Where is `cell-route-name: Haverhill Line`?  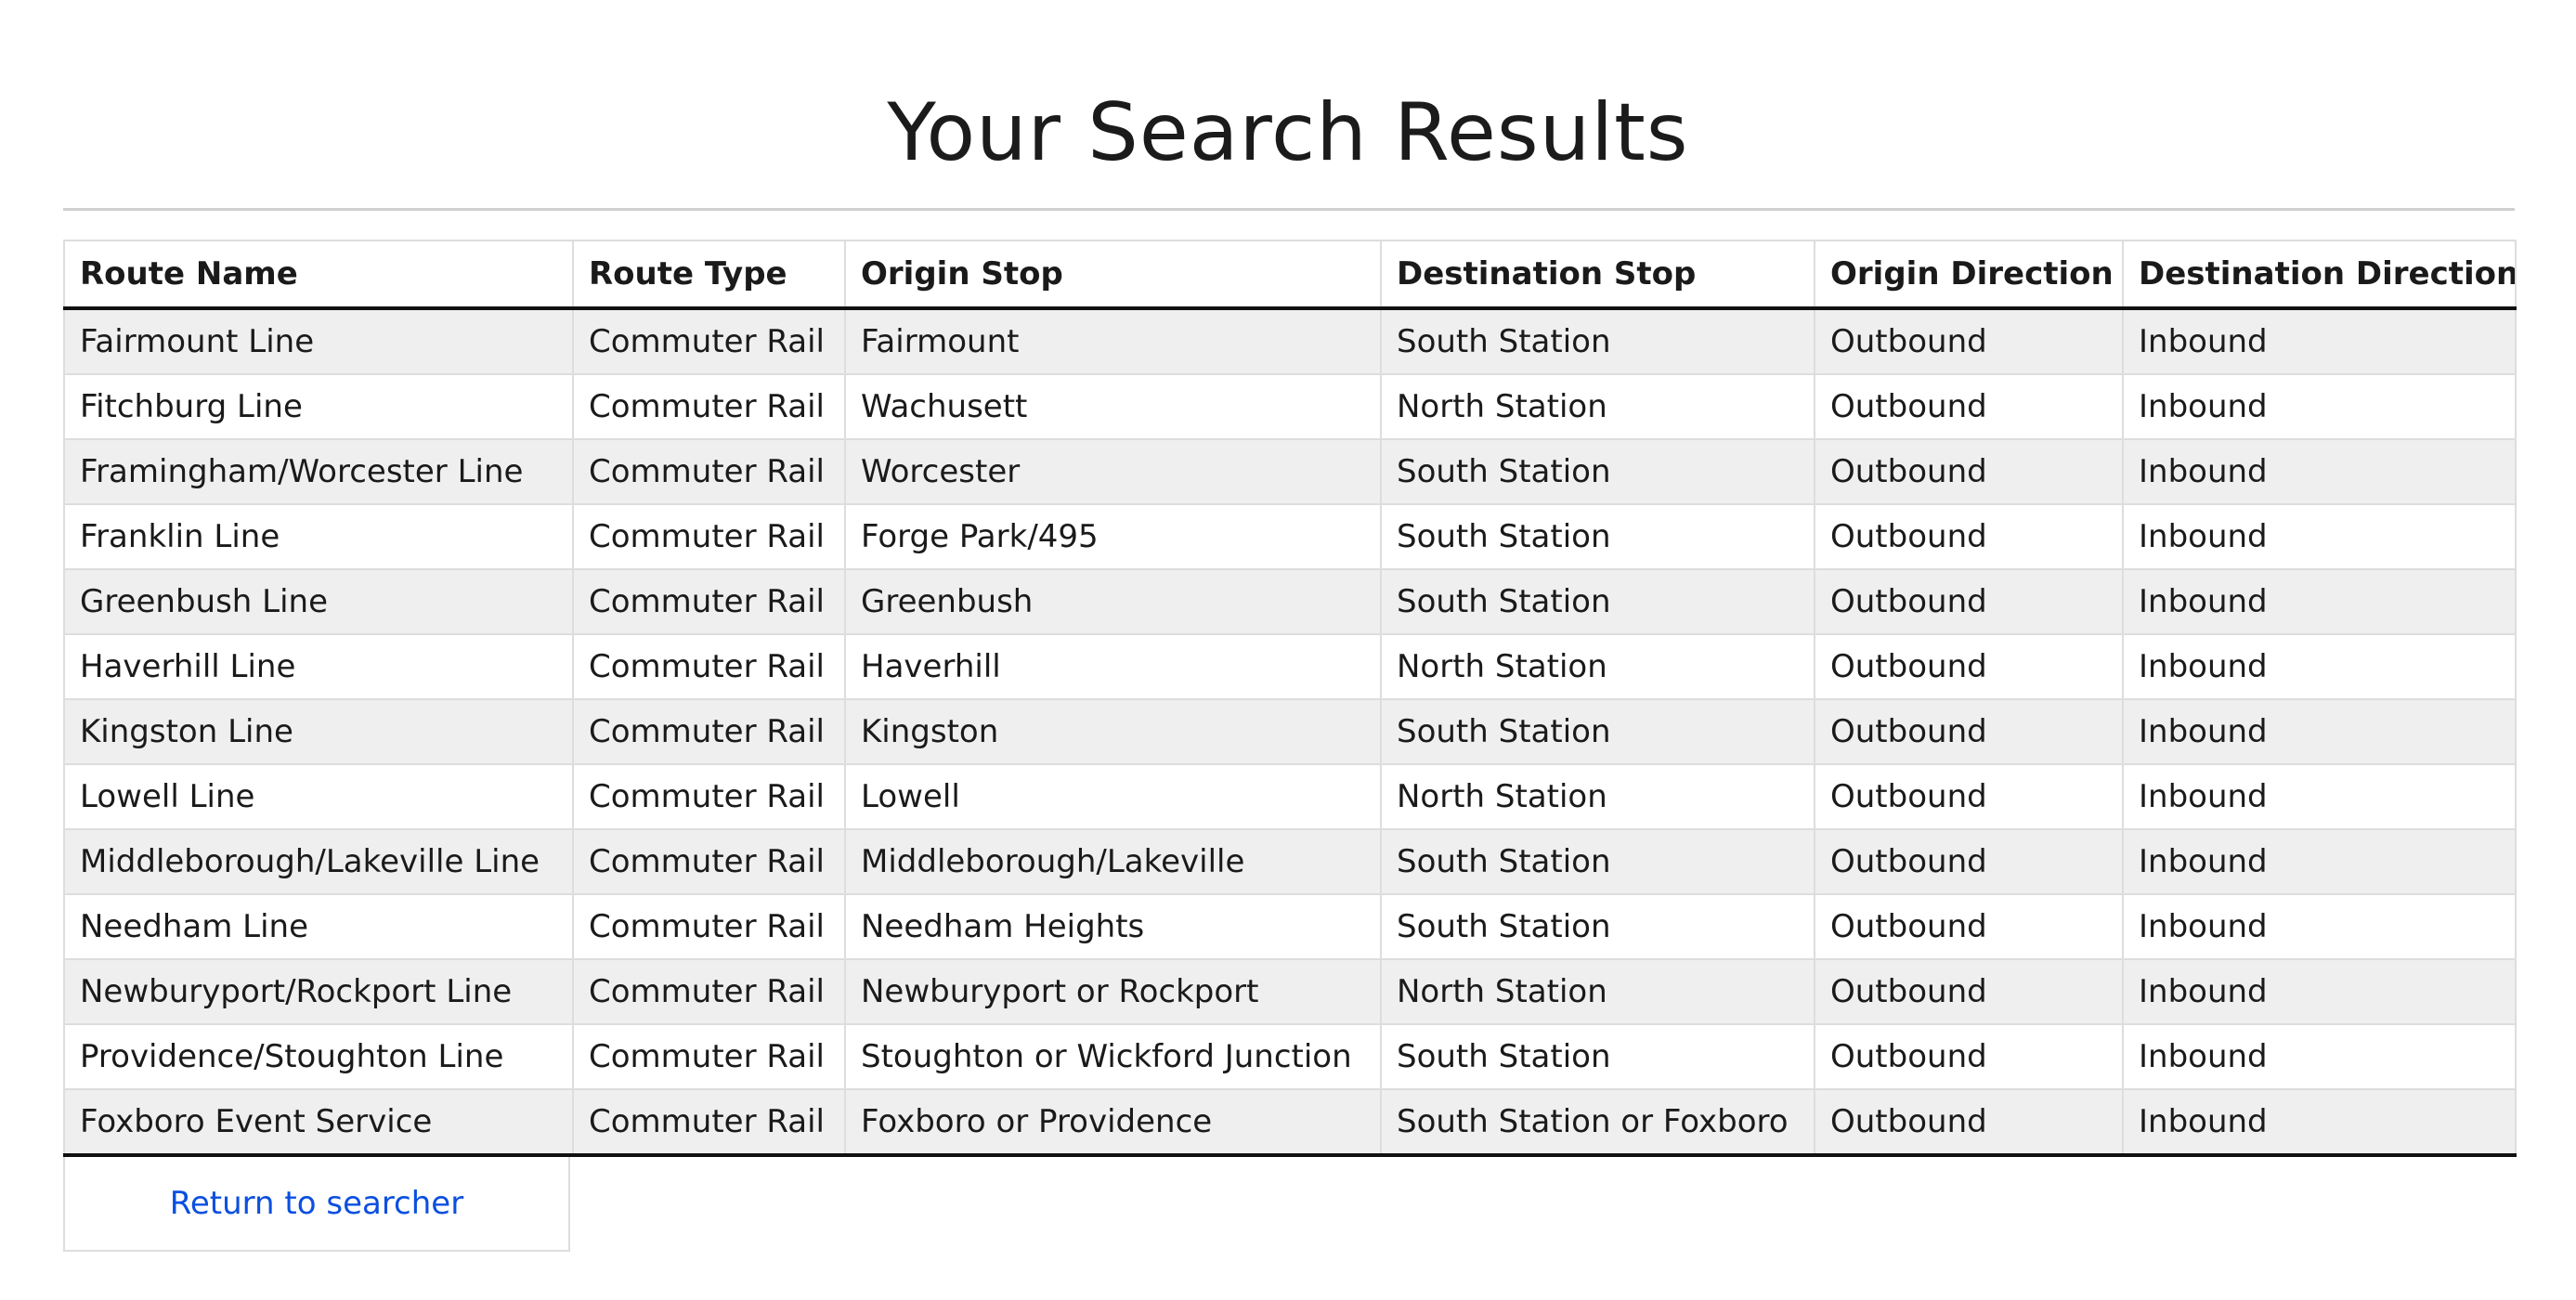
cell-route-name: Haverhill Line is located at coordinates (319, 666).